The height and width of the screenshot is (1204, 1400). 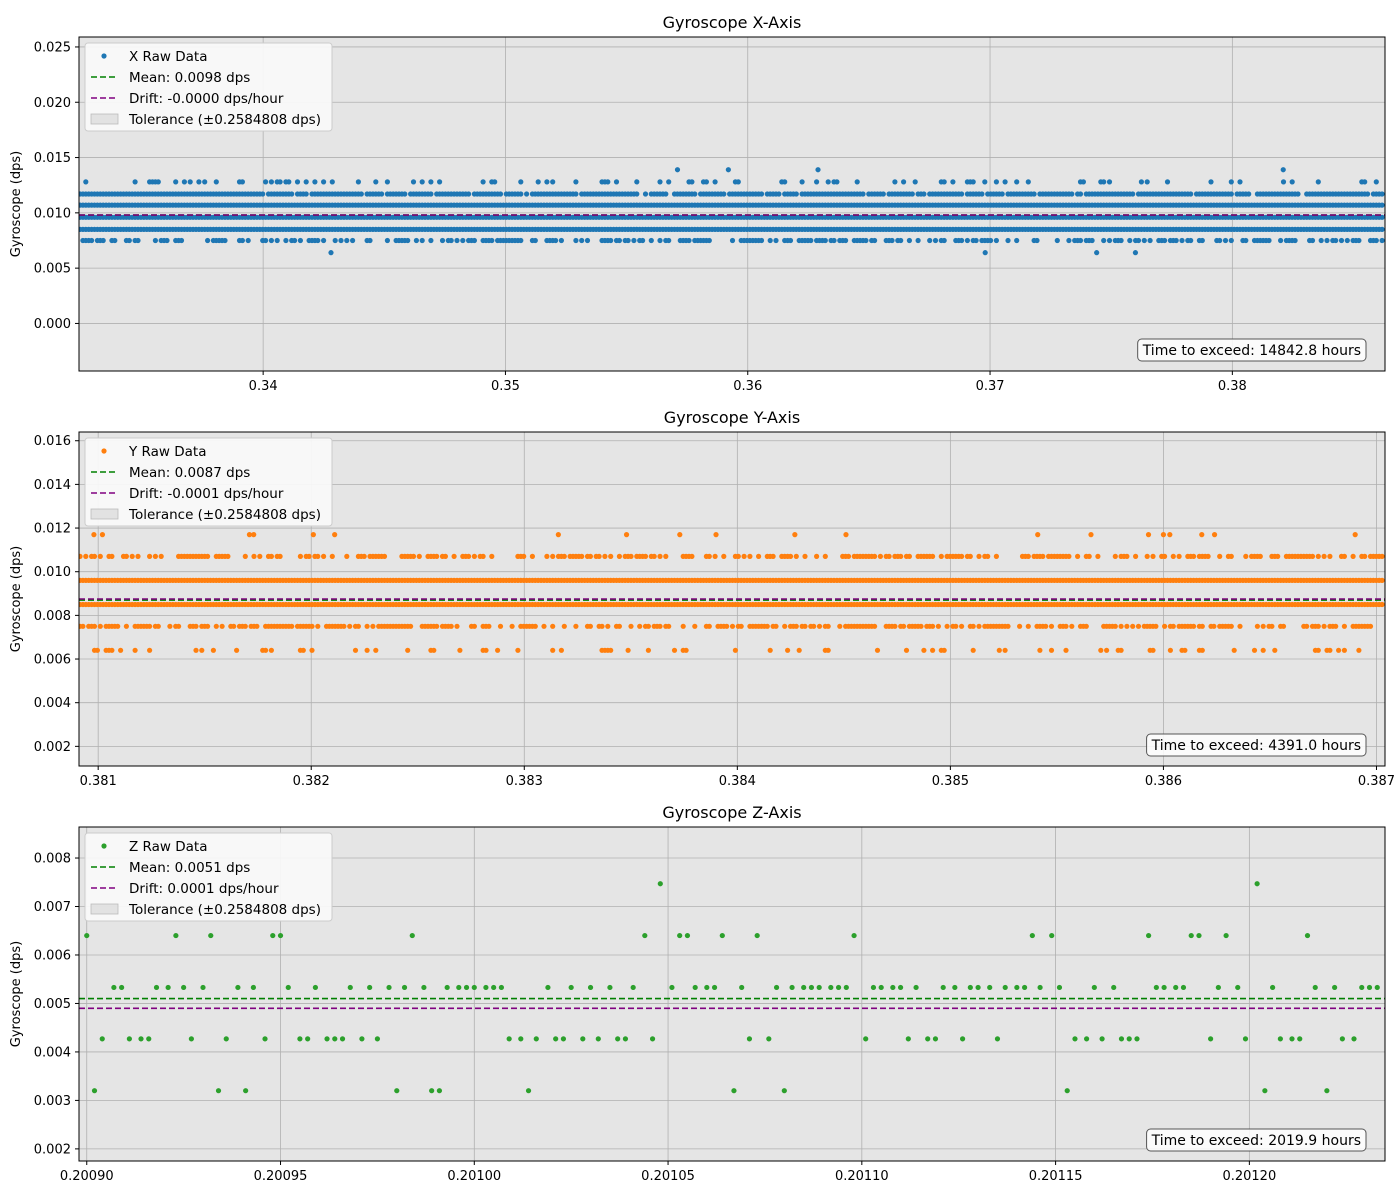 I want to click on x-tick-label: 0.387, so click(x=1376, y=781).